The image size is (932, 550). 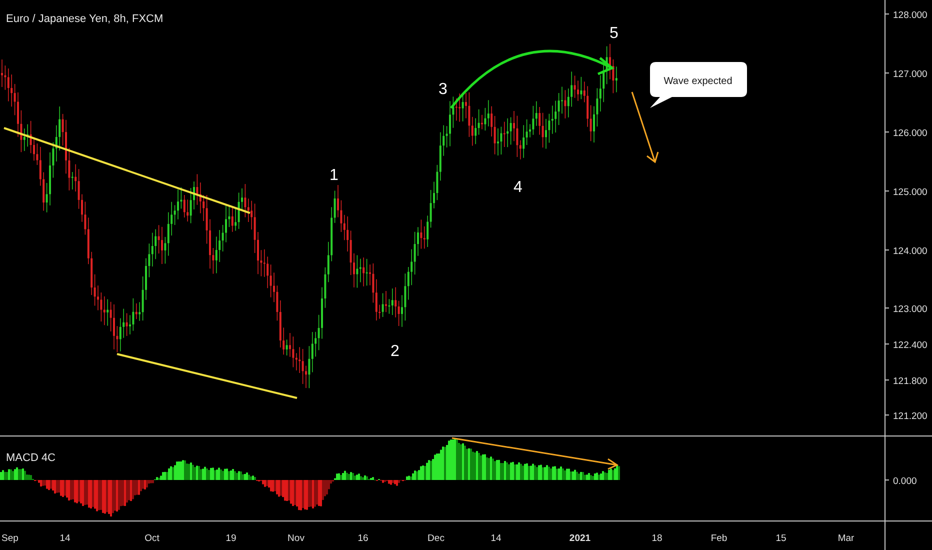 What do you see at coordinates (846, 538) in the screenshot?
I see `time-axis-label: Mar` at bounding box center [846, 538].